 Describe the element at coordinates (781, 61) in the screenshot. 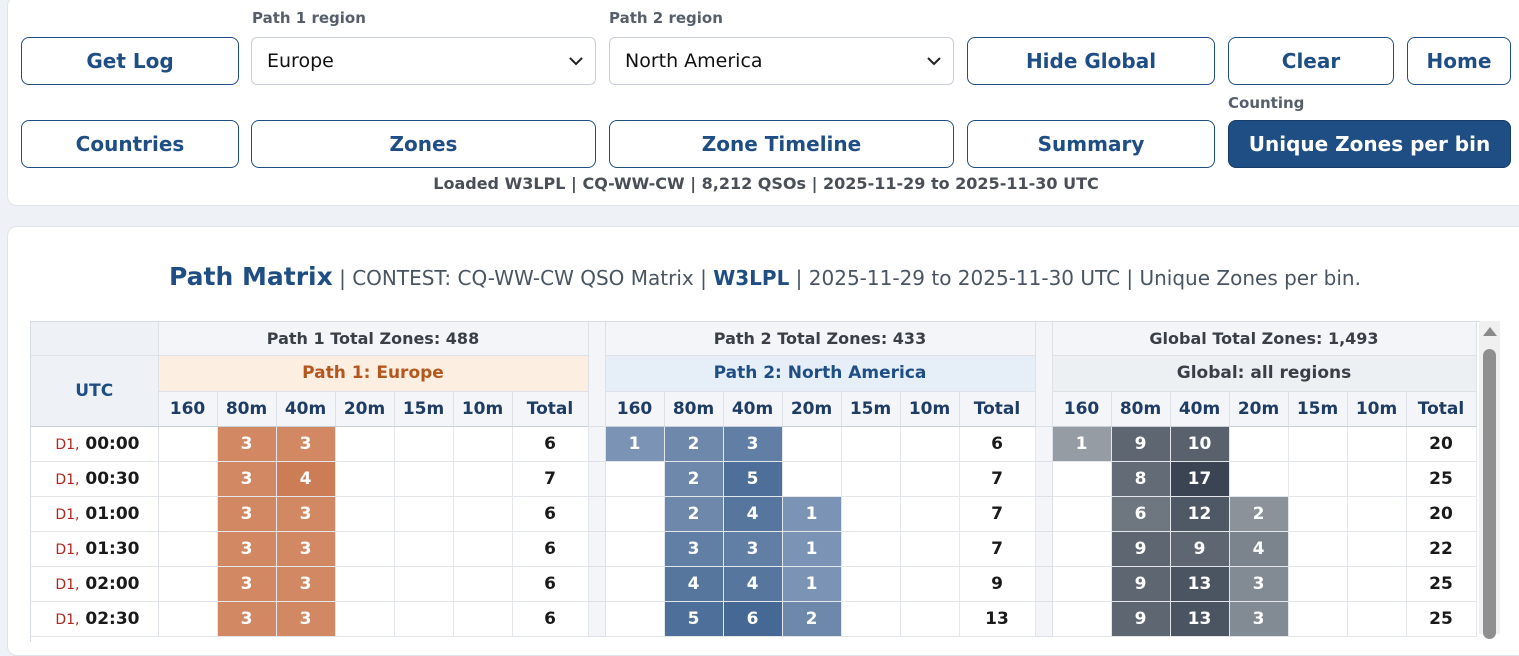

I see `path2-region-select: North America` at that location.